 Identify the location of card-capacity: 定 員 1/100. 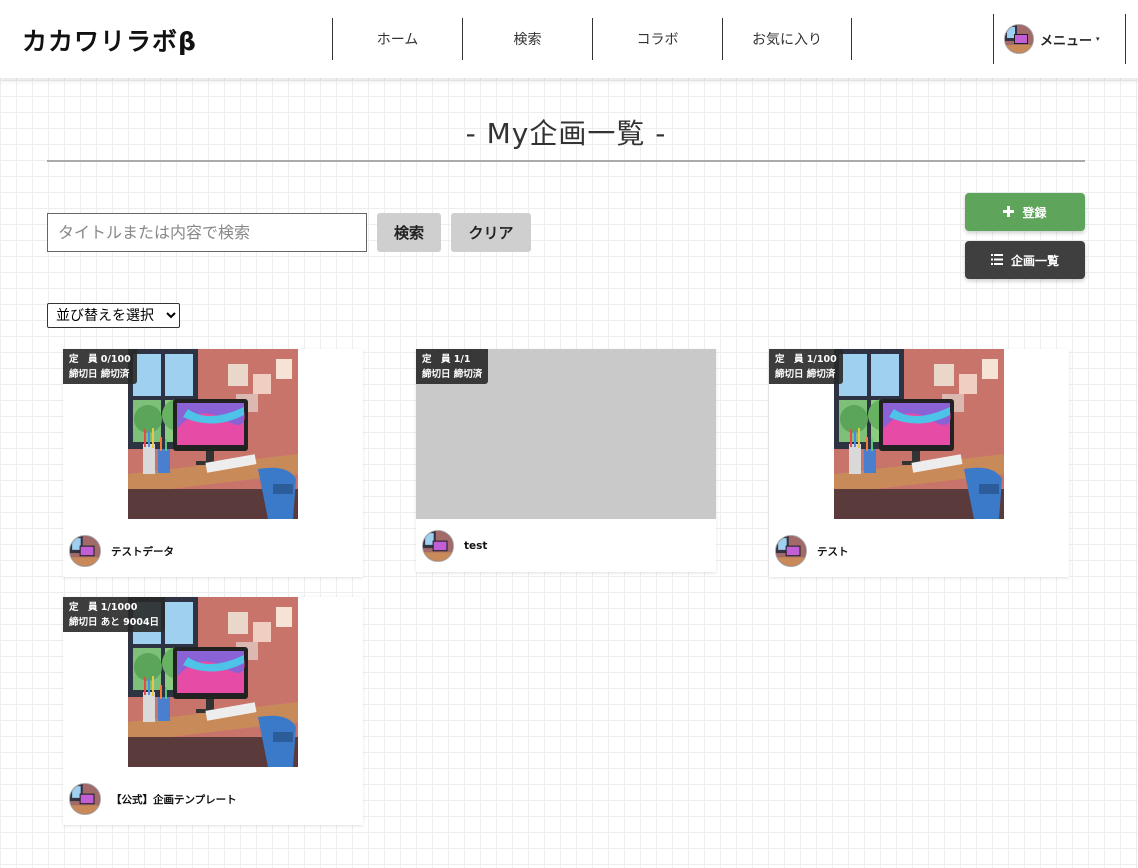
(806, 359).